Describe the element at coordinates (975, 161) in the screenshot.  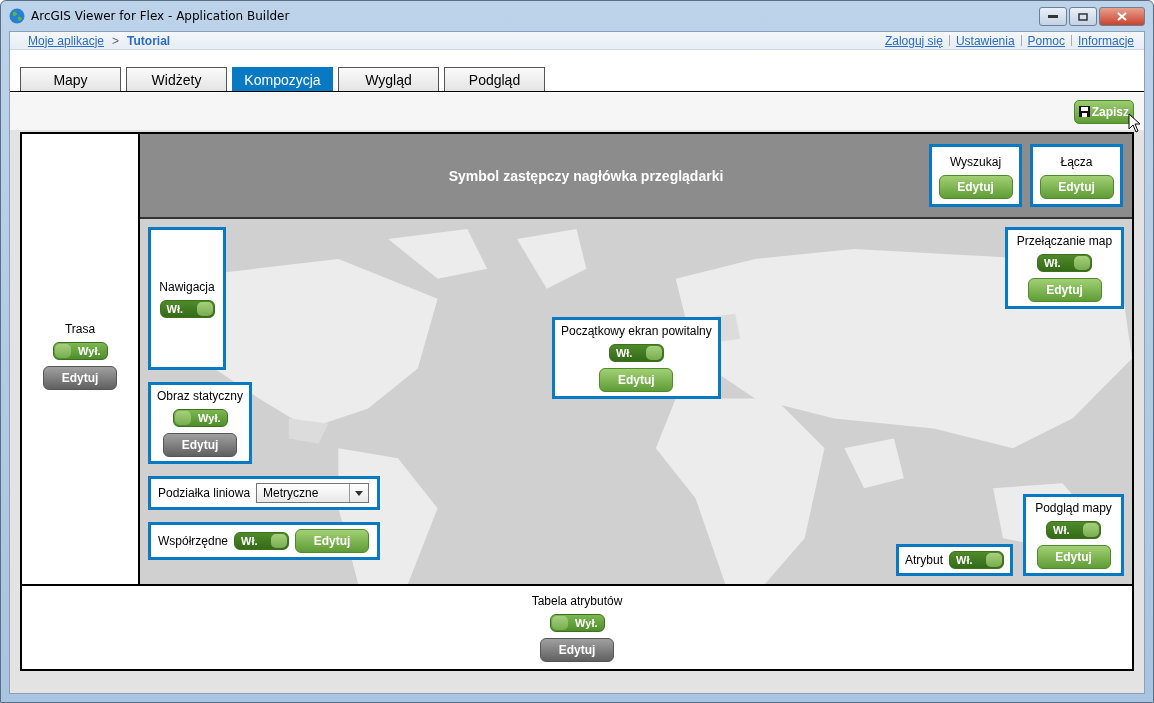
I see `widget-label: Wyszukaj` at that location.